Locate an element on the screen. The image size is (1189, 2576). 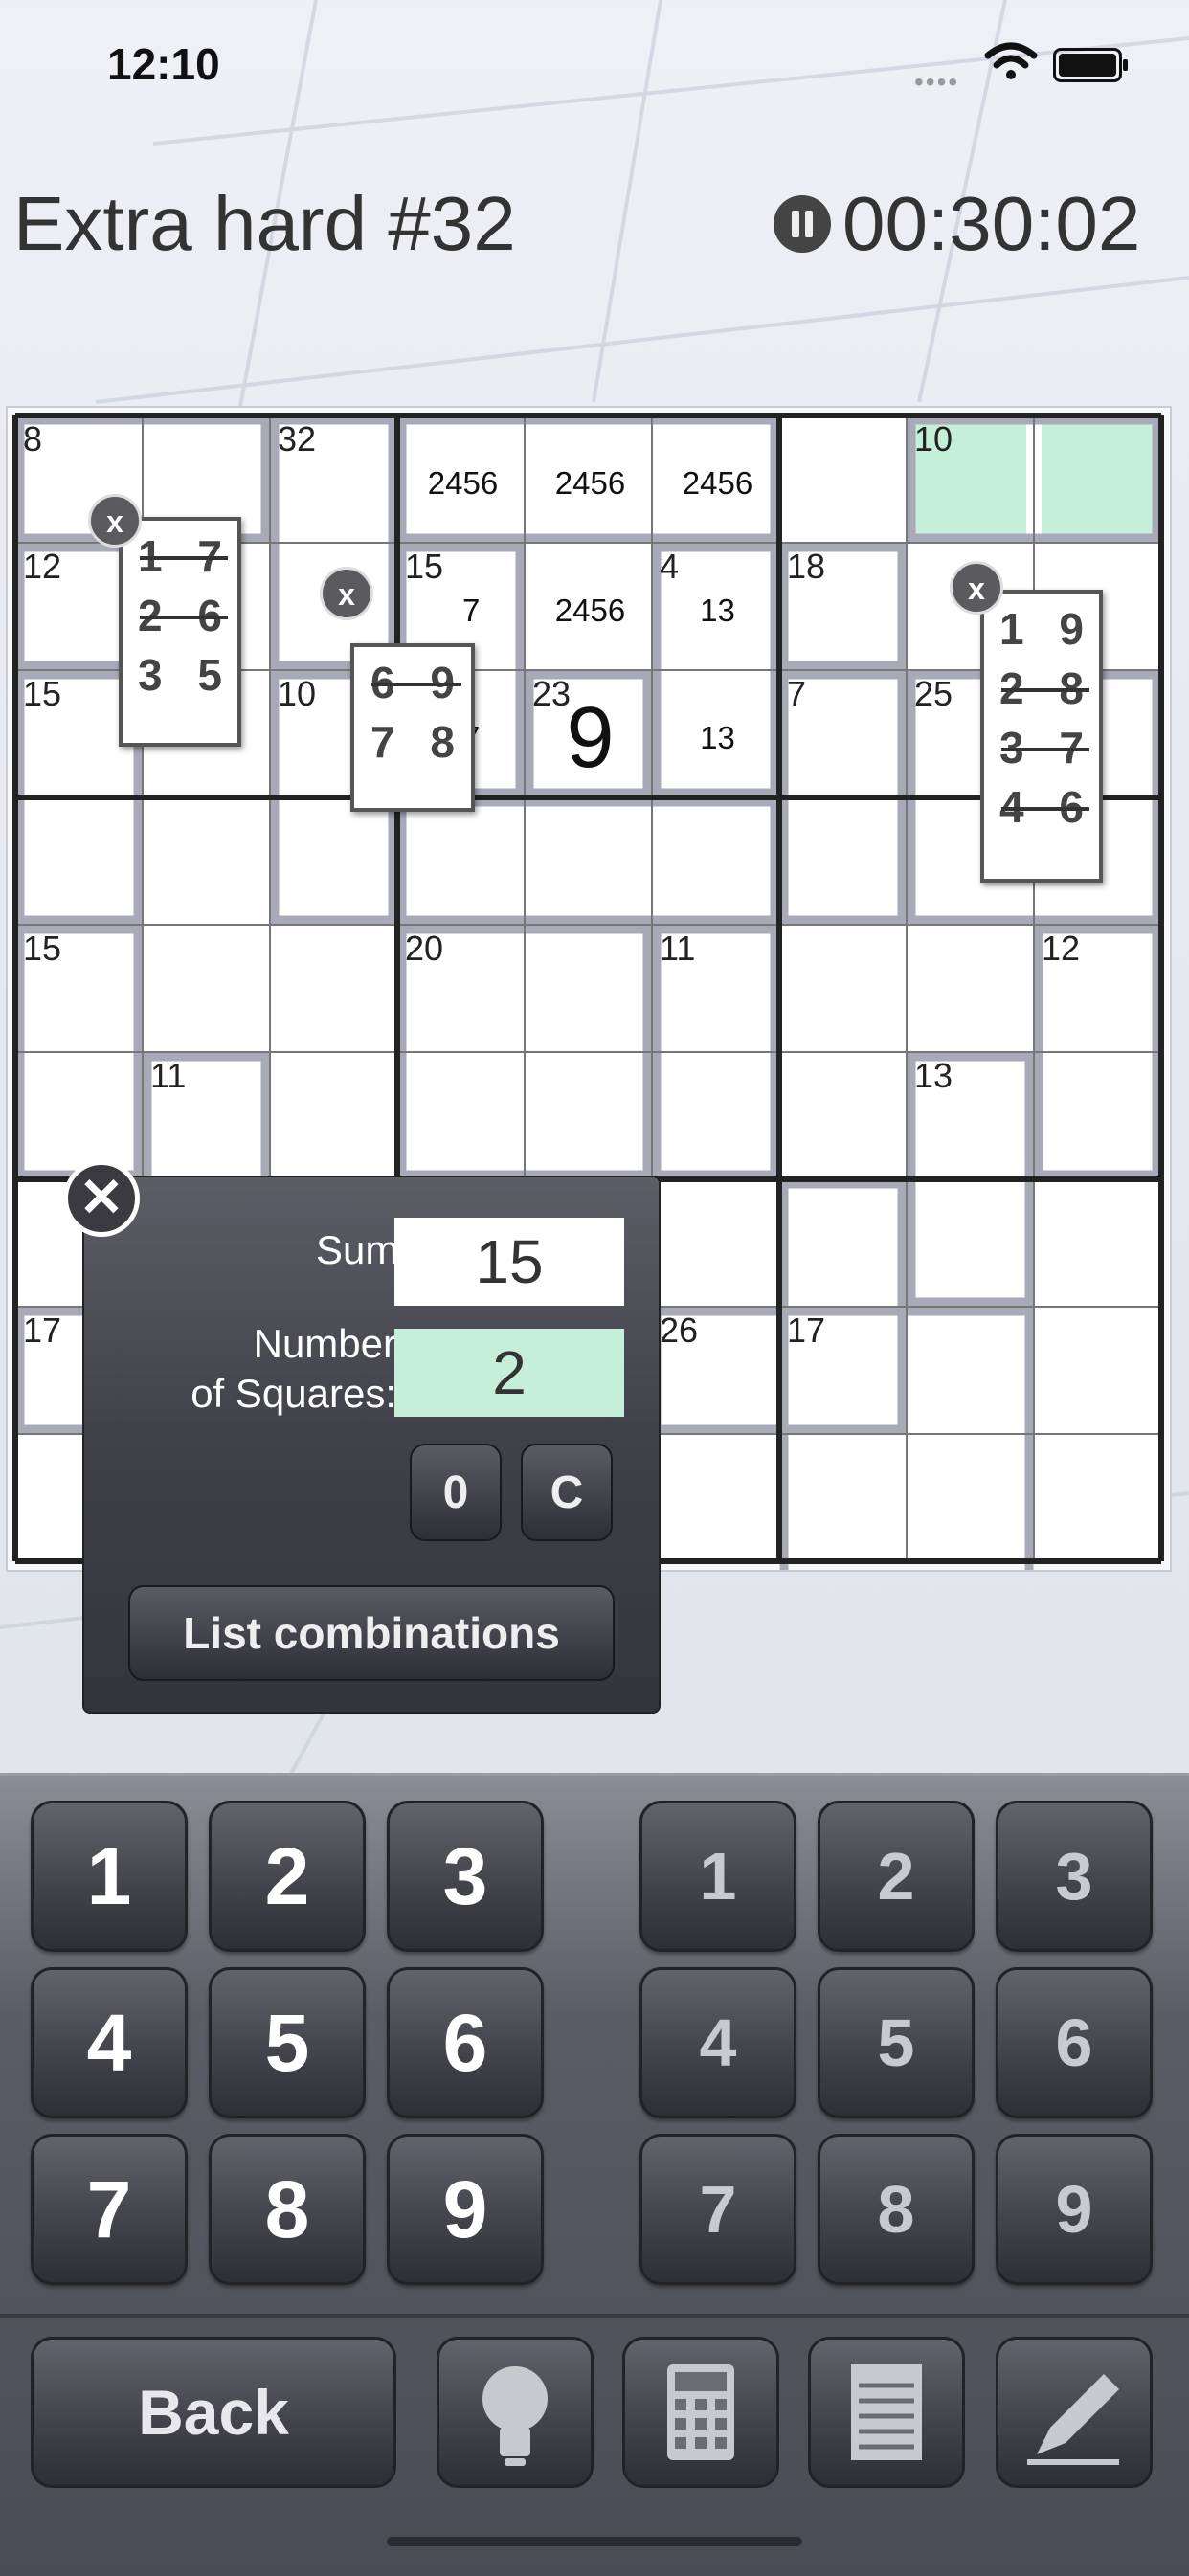
combination-popup: 6 97 8 is located at coordinates (412, 728).